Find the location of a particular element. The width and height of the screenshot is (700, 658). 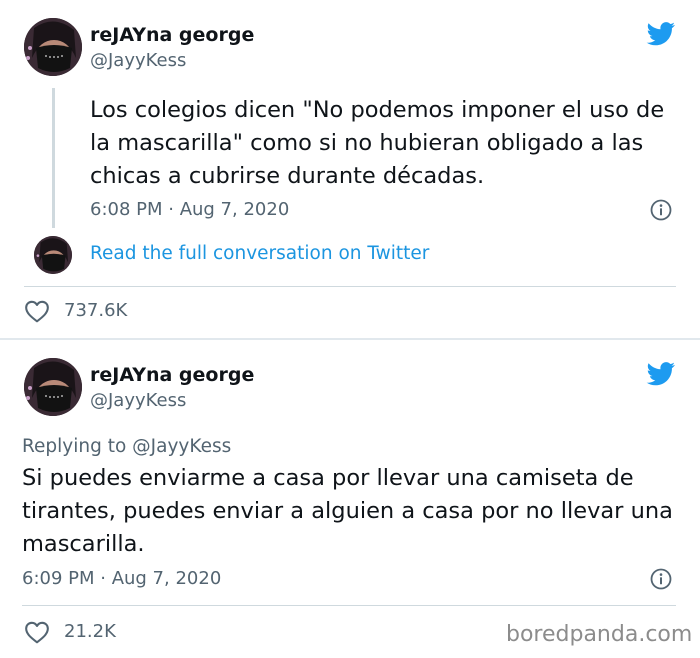

like-count: 21.2K is located at coordinates (90, 631).